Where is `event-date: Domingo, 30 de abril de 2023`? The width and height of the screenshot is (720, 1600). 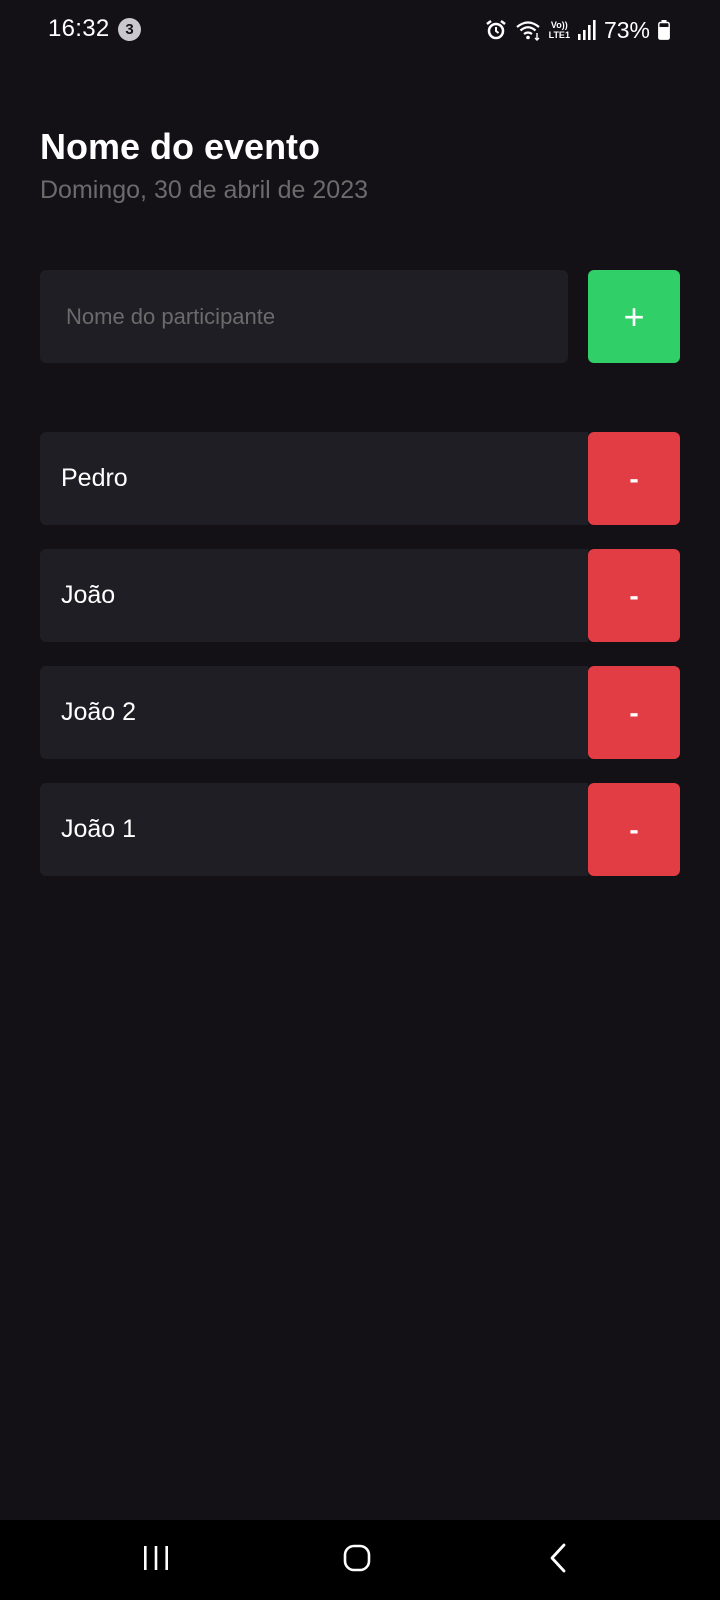 event-date: Domingo, 30 de abril de 2023 is located at coordinates (204, 190).